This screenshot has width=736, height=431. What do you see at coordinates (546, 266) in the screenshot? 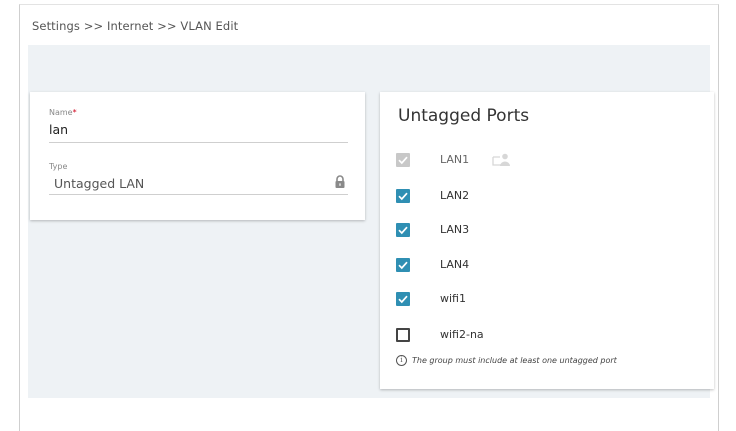
I see `port-row-lan4: LAN4` at bounding box center [546, 266].